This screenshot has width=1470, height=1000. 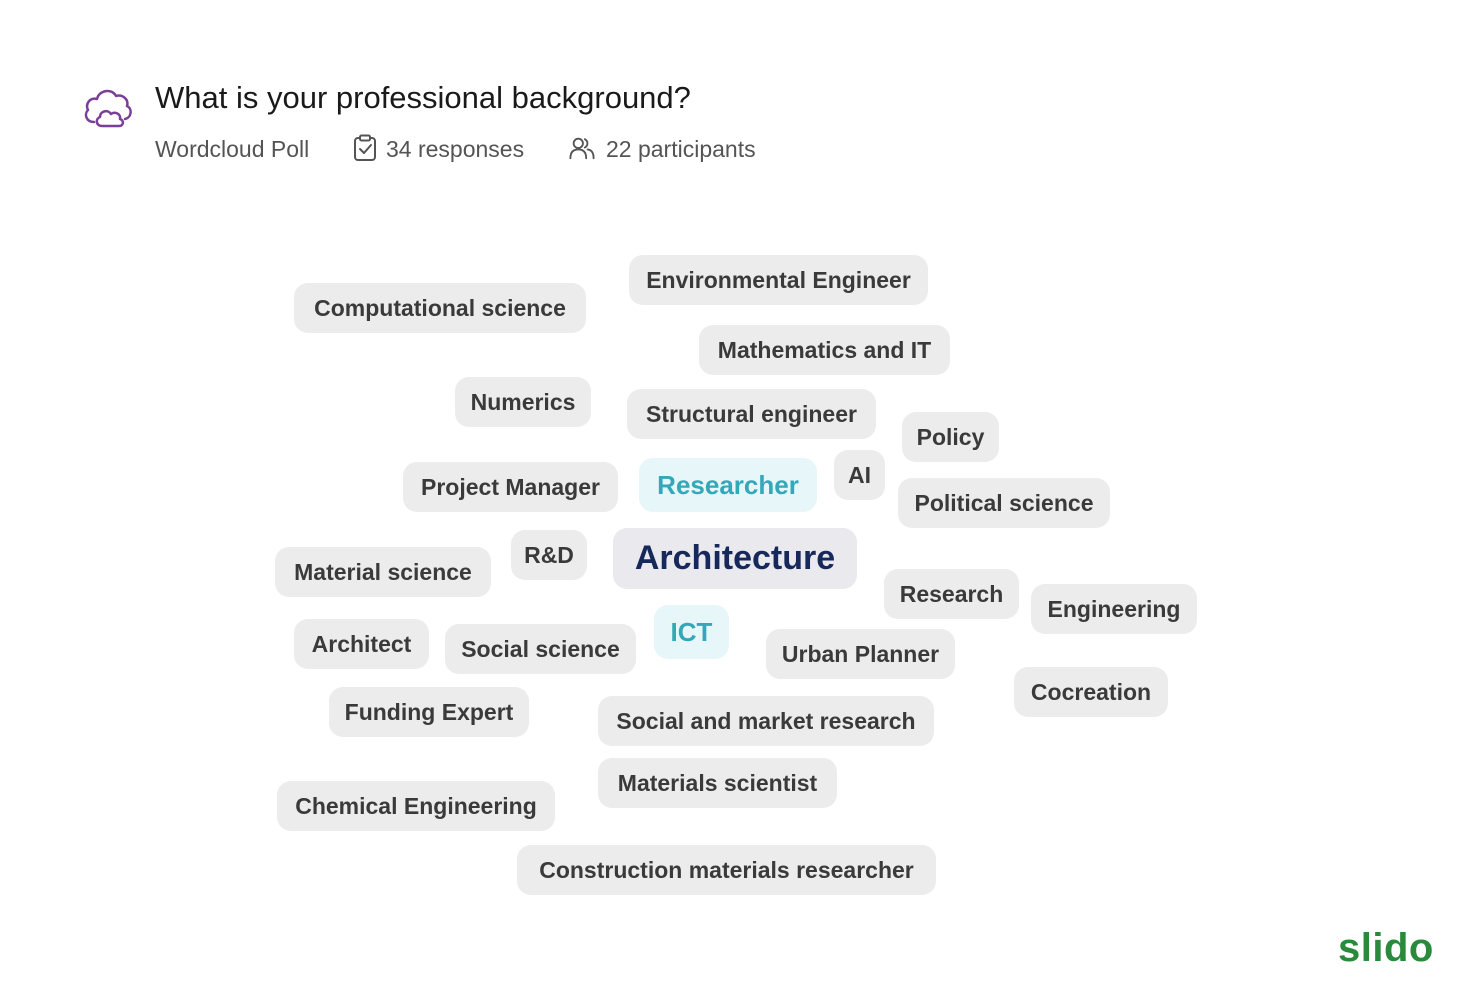 I want to click on slido-logo: slido, so click(x=1386, y=948).